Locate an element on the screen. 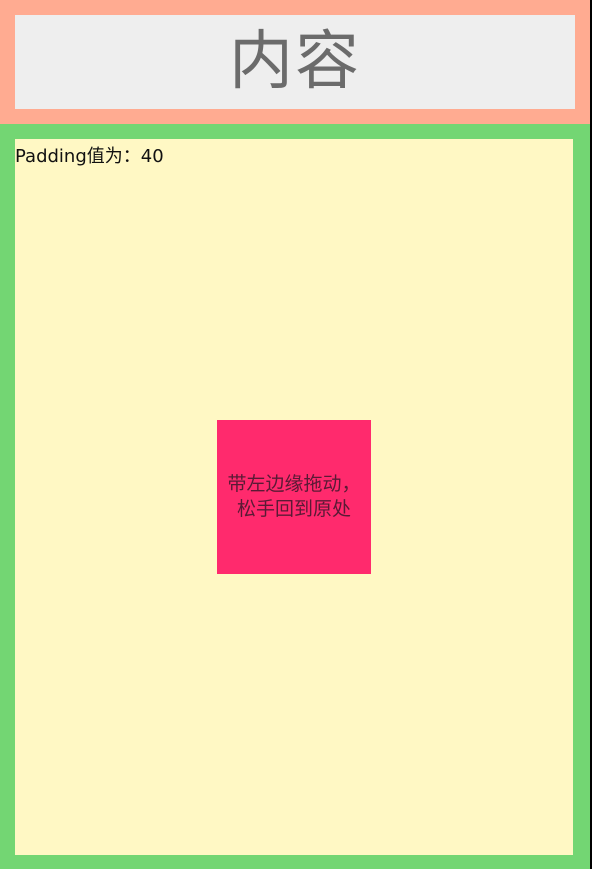 Image resolution: width=592 pixels, height=869 pixels. header-frame: 内容 is located at coordinates (295, 62).